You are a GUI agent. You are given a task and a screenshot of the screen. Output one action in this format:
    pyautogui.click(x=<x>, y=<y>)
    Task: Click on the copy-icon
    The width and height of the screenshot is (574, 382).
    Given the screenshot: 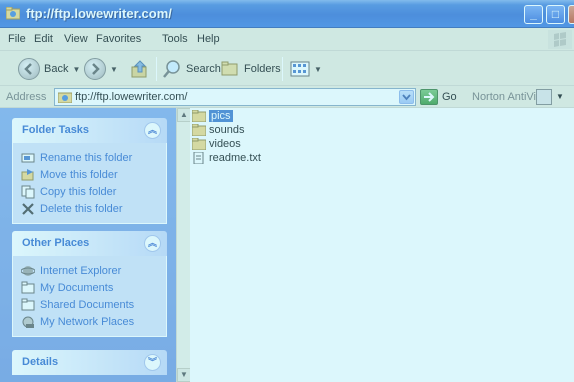 What is the action you would take?
    pyautogui.click(x=28, y=191)
    